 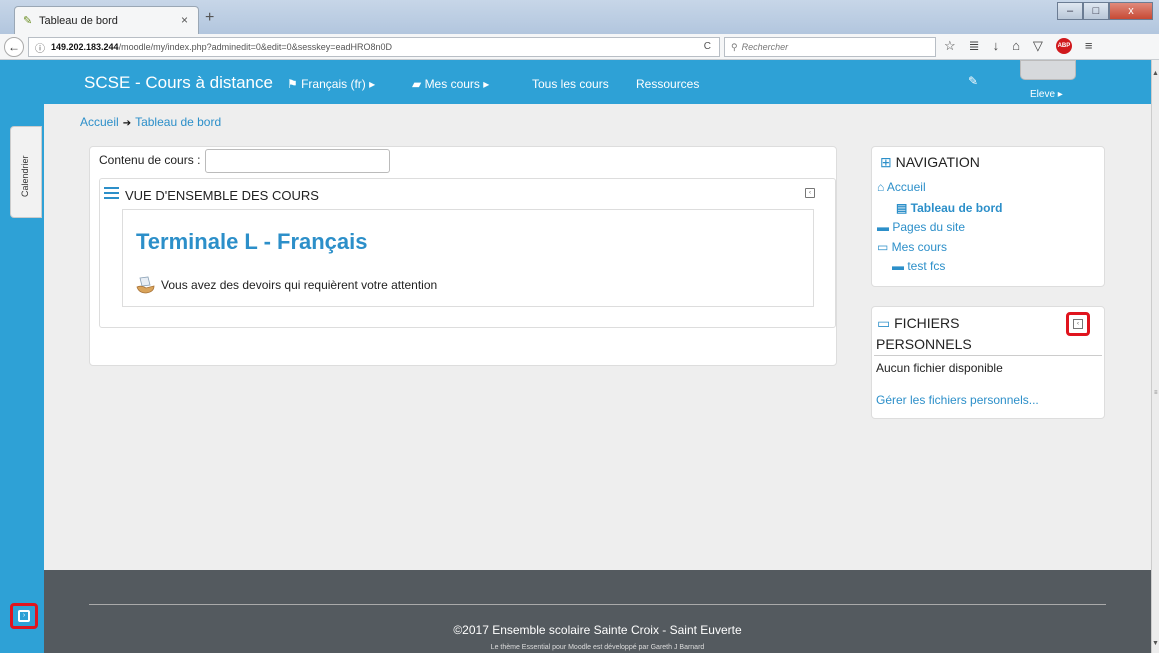 What do you see at coordinates (297, 161) in the screenshot?
I see `course-content-input` at bounding box center [297, 161].